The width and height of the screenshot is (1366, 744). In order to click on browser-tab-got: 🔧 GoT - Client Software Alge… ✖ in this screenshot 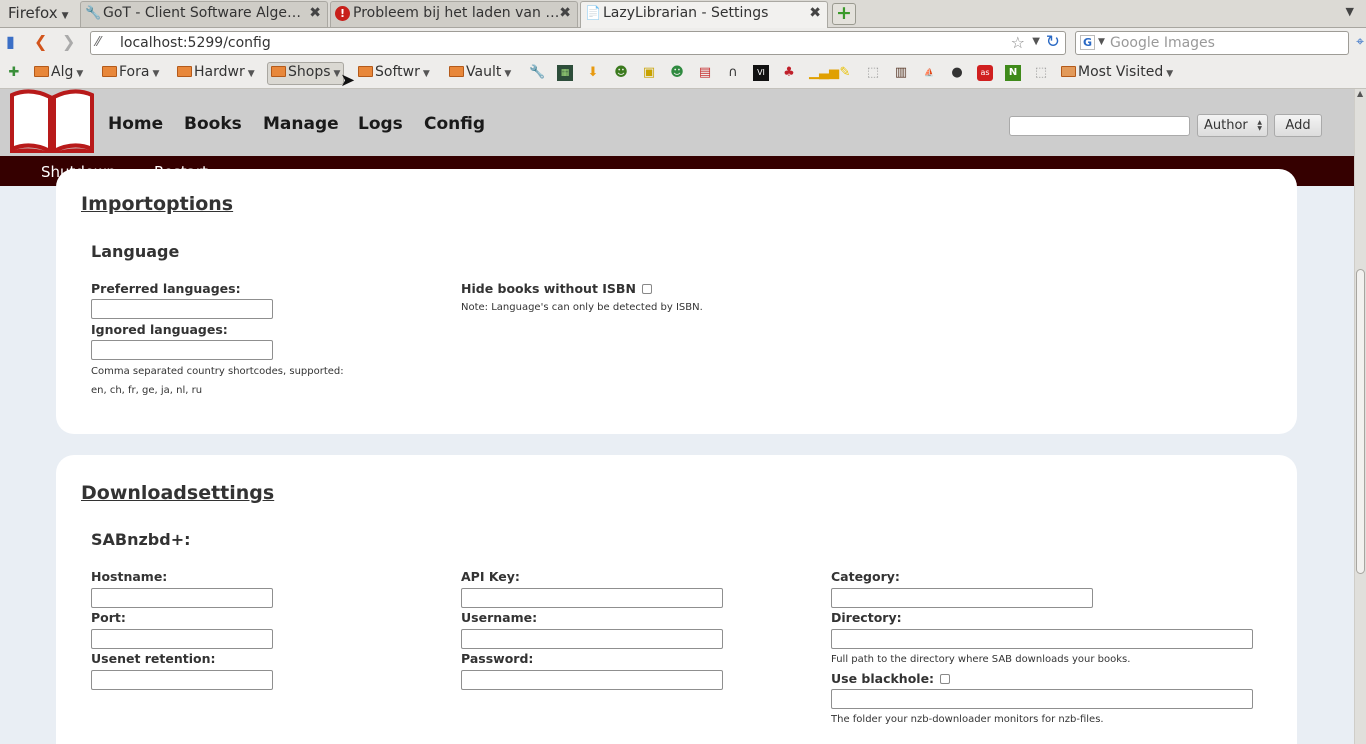, I will do `click(204, 14)`.